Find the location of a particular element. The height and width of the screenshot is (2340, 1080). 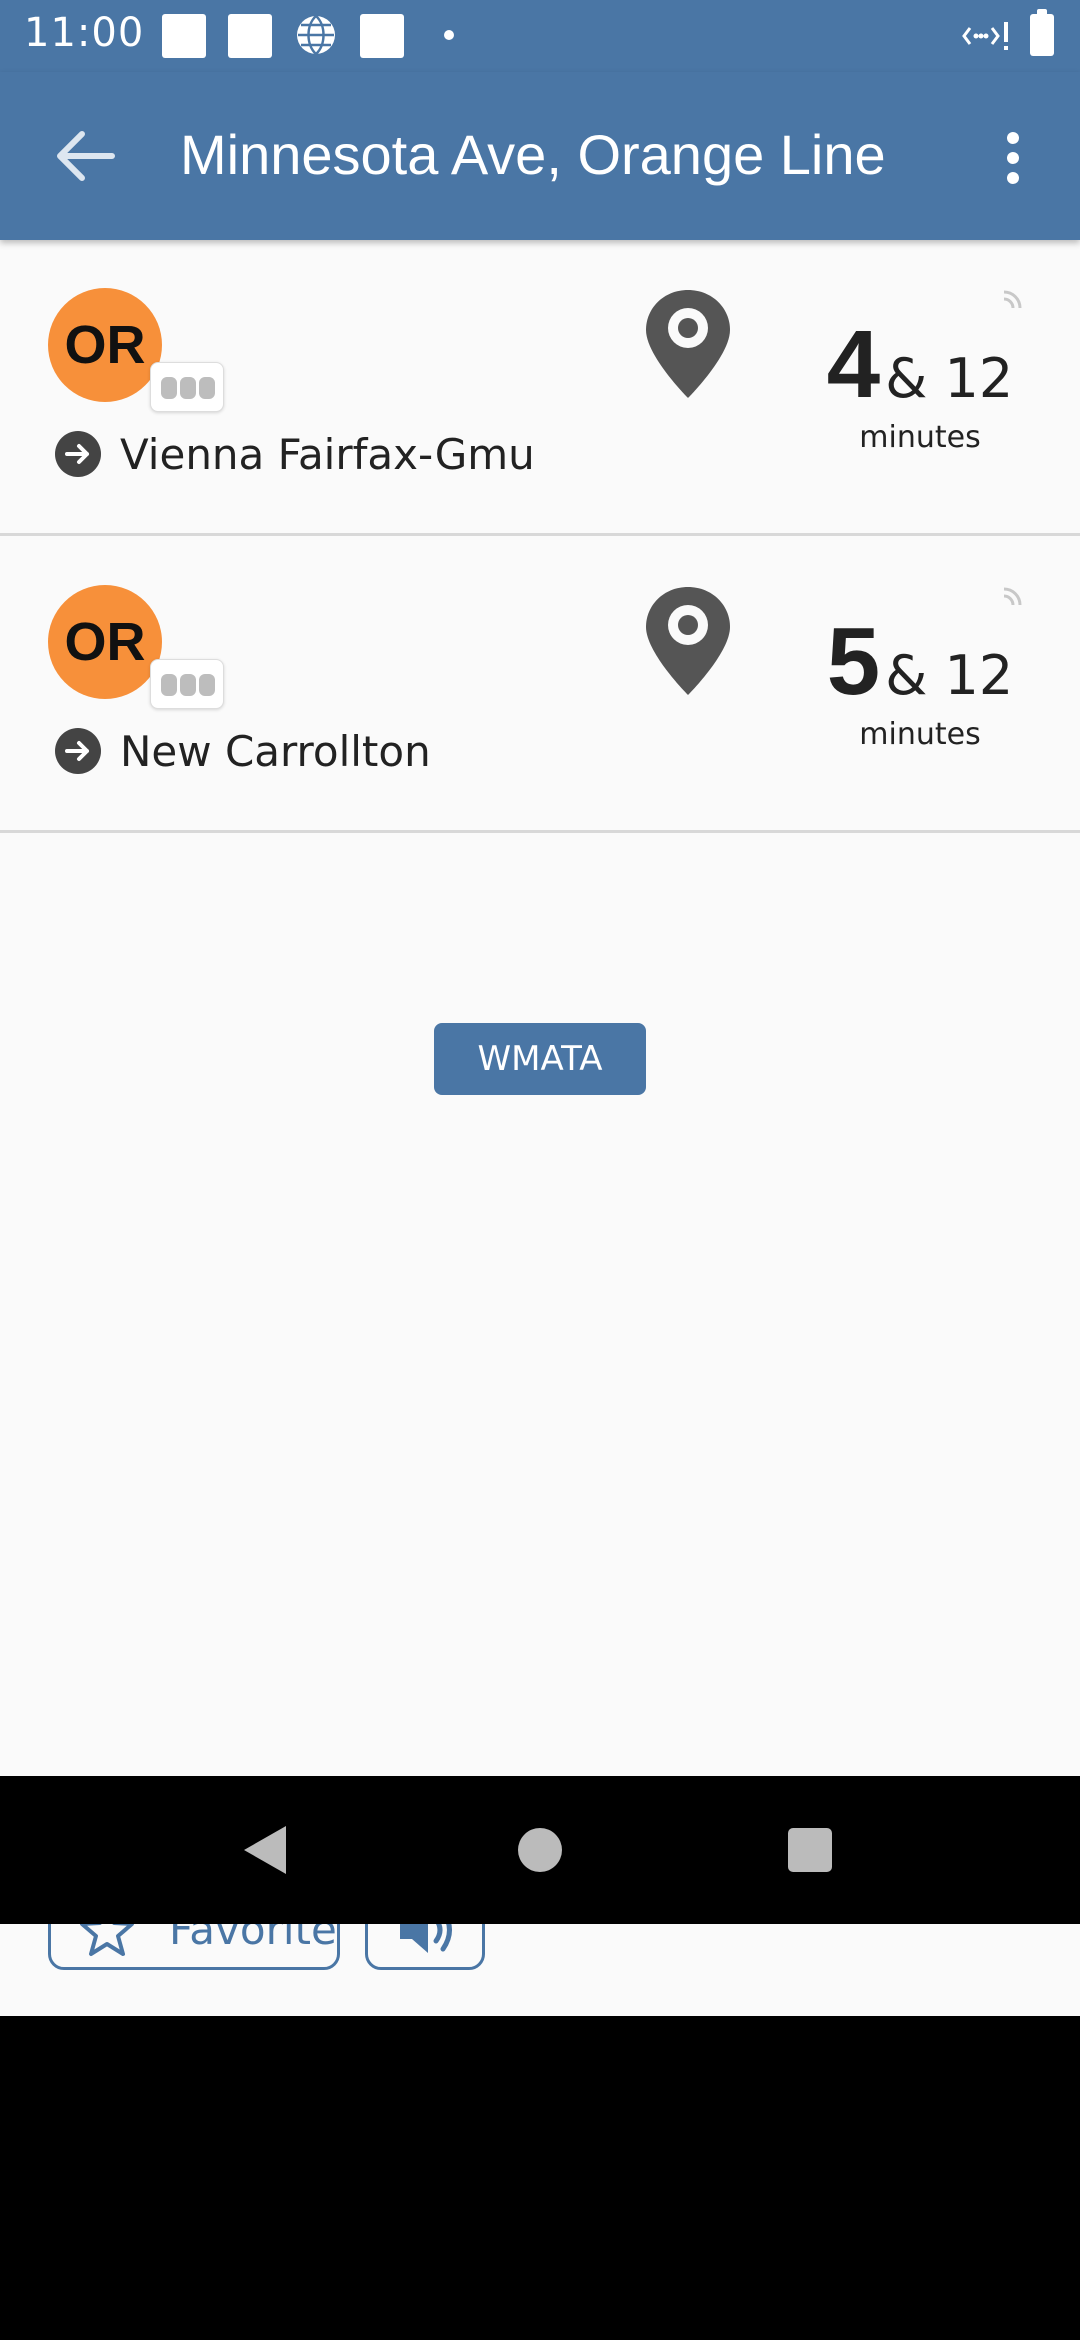

back-arrow-icon is located at coordinates (84, 156).